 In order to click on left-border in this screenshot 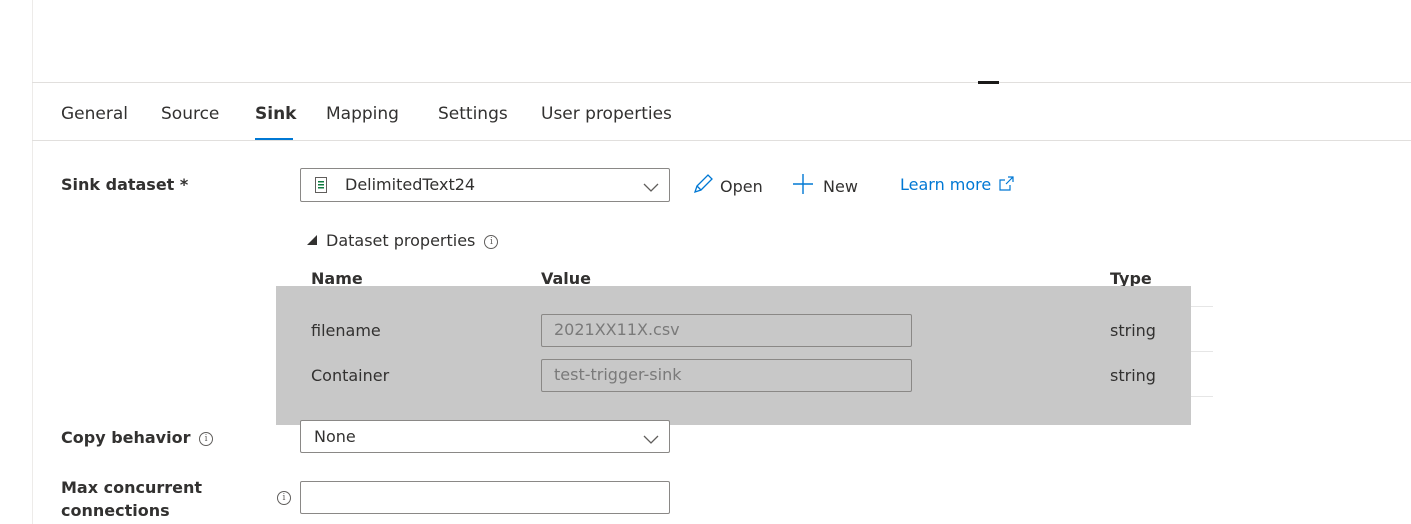, I will do `click(32, 262)`.